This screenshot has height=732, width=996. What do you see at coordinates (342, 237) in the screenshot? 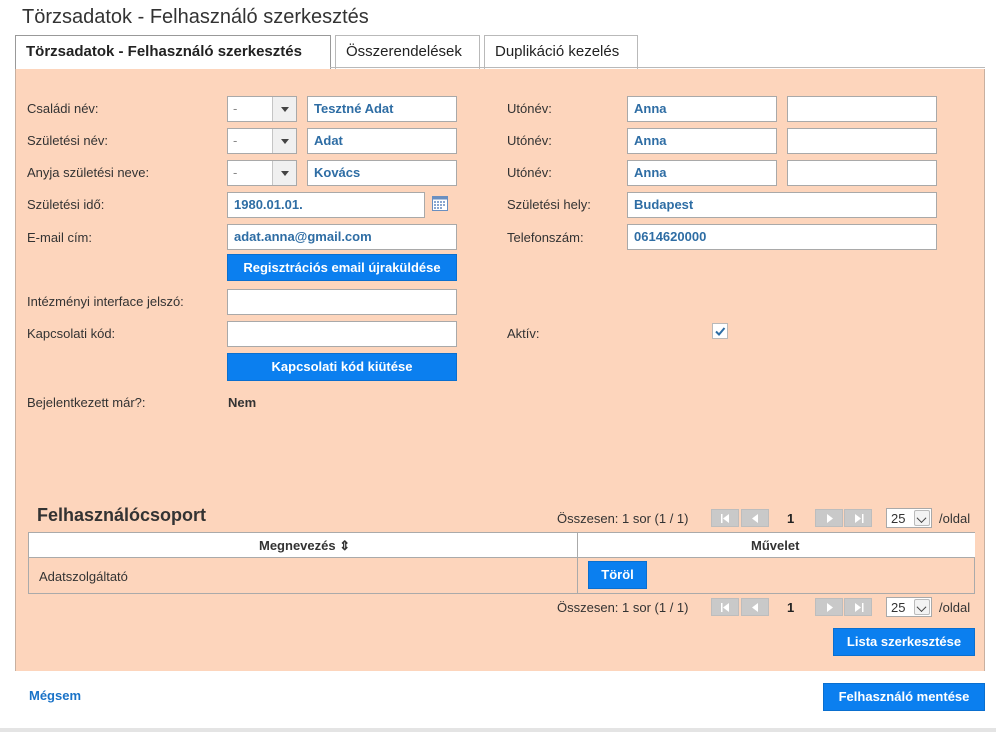
I see `email-input: adat.anna@gmail.com` at bounding box center [342, 237].